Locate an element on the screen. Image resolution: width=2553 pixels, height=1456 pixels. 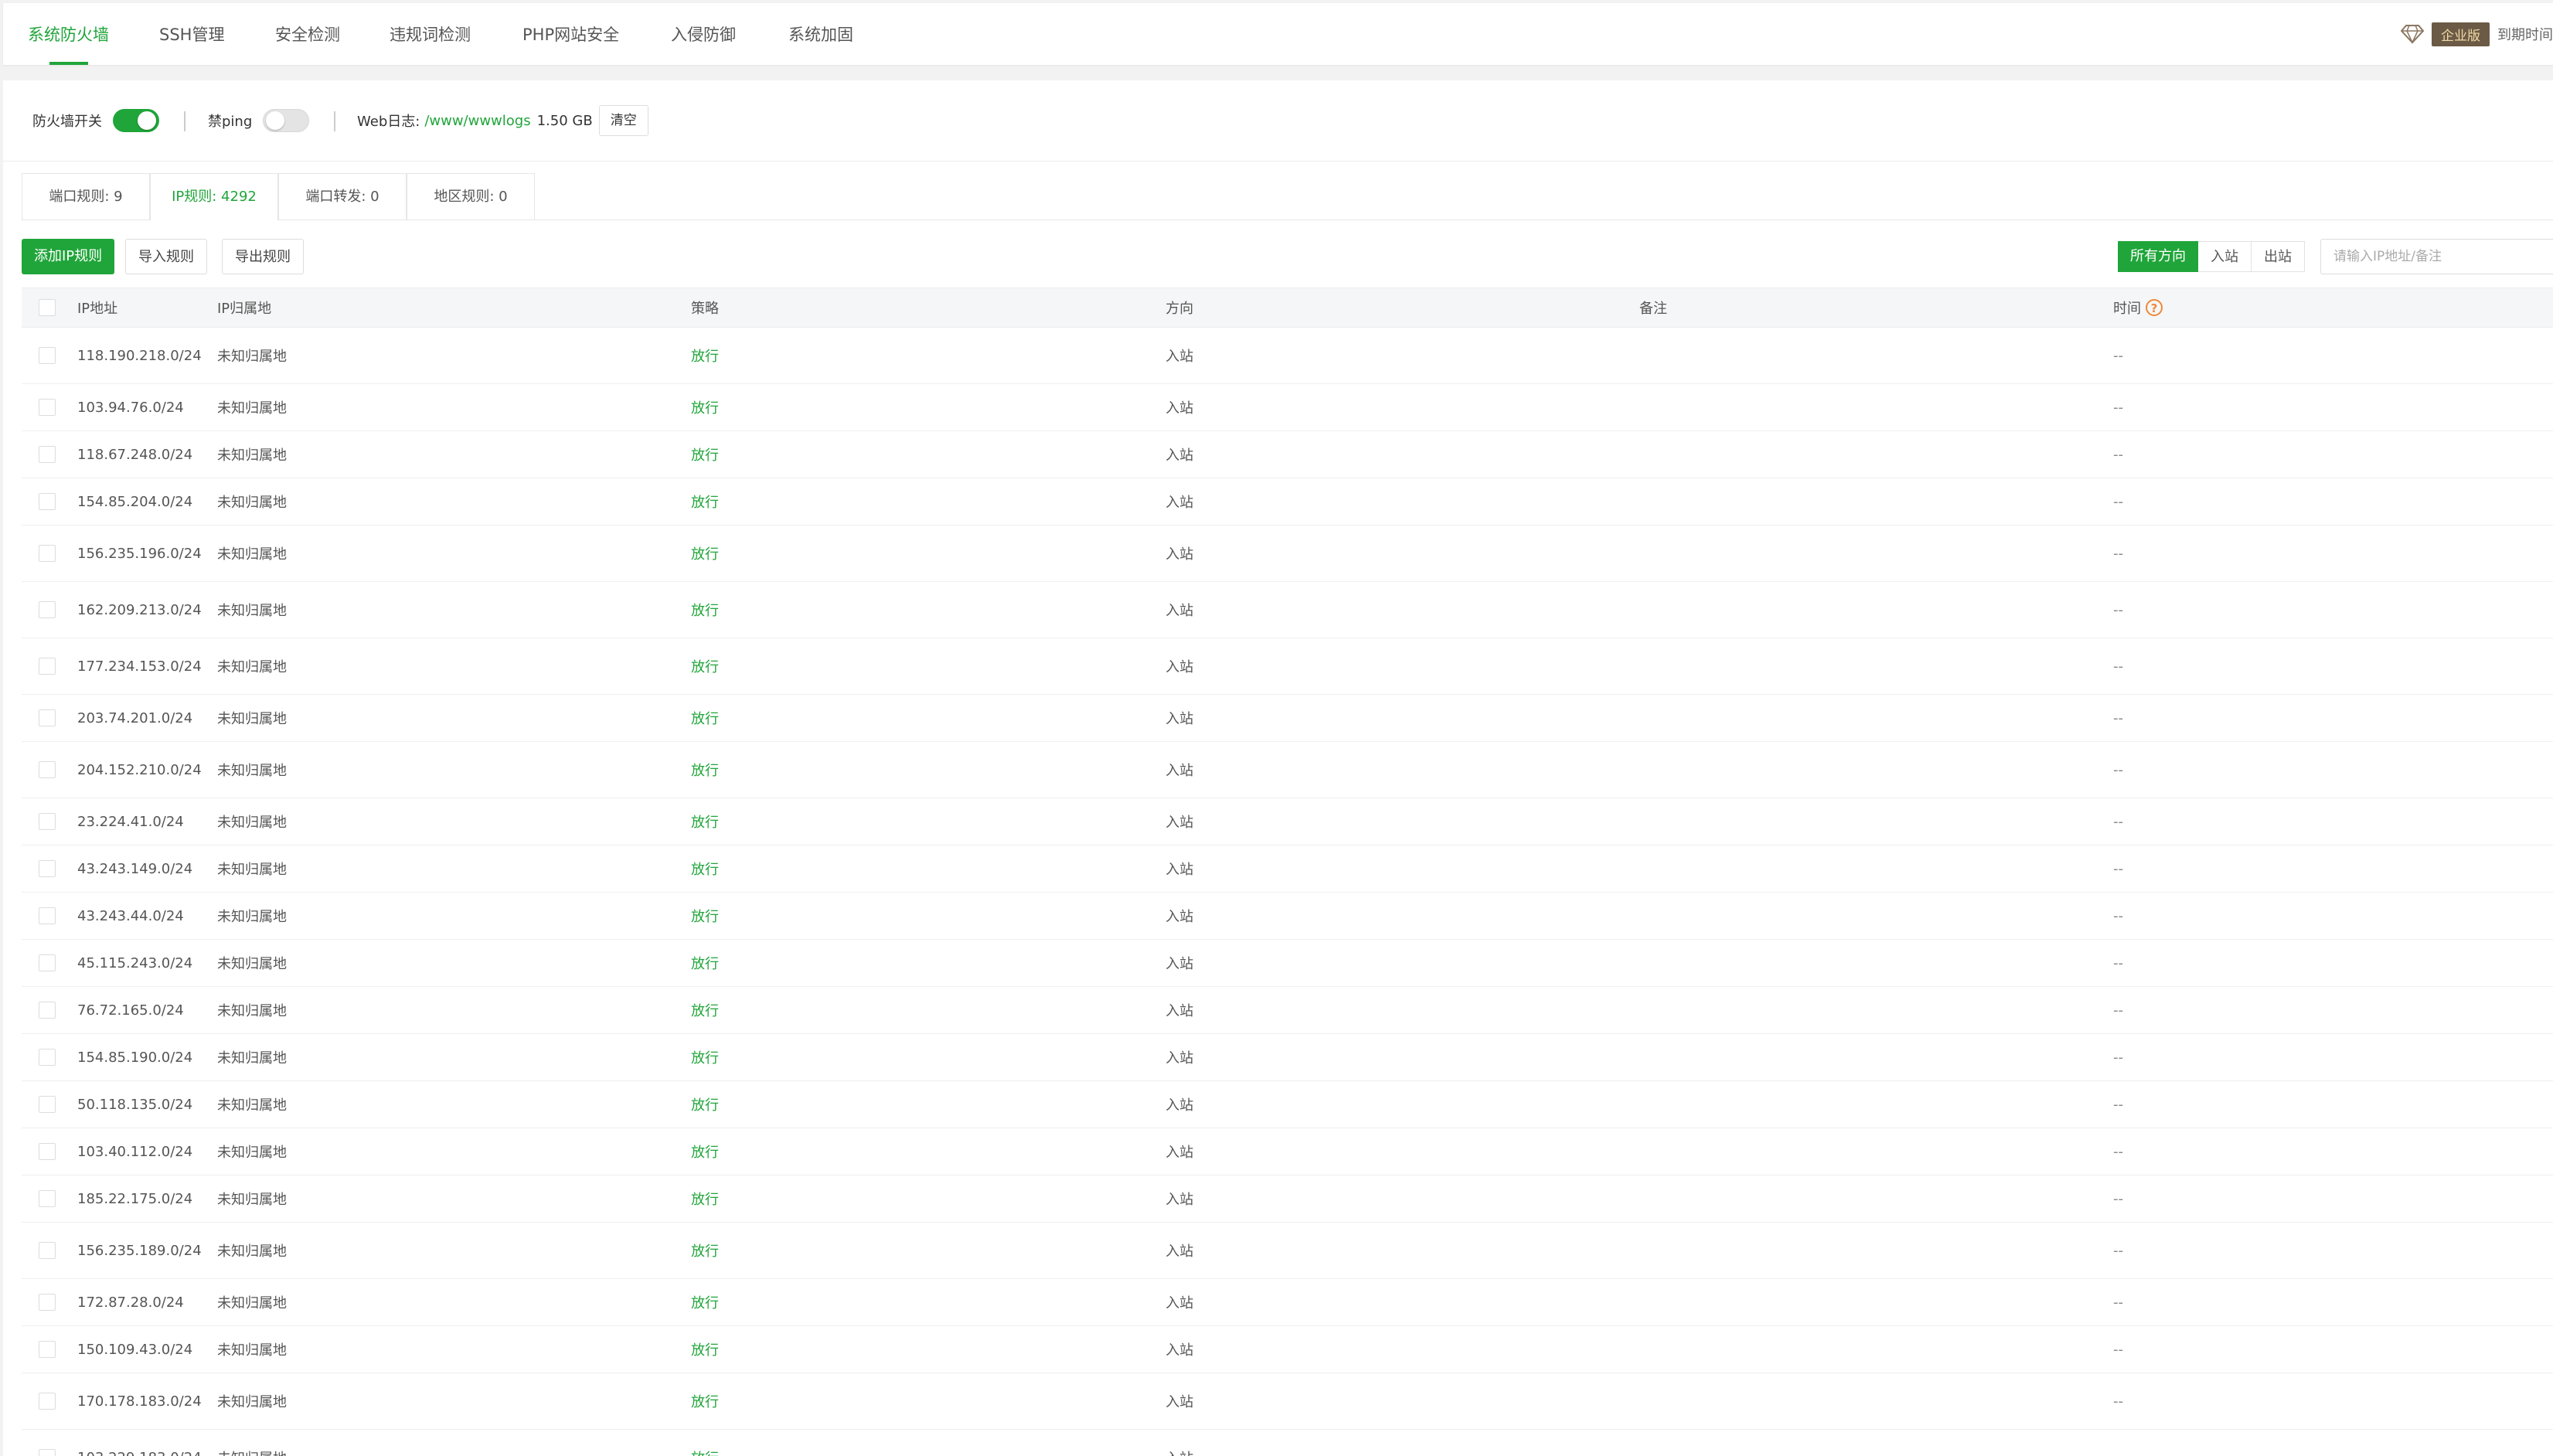
tab-port-rules: 端口规则: 9 is located at coordinates (86, 196).